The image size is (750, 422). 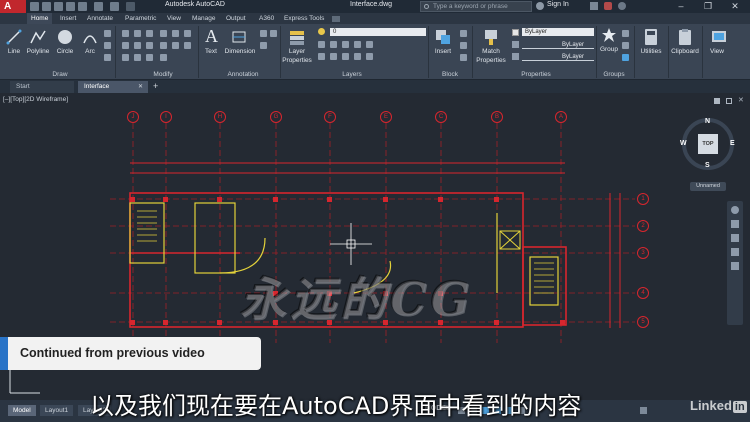 I want to click on join-icon, so click(x=175, y=45).